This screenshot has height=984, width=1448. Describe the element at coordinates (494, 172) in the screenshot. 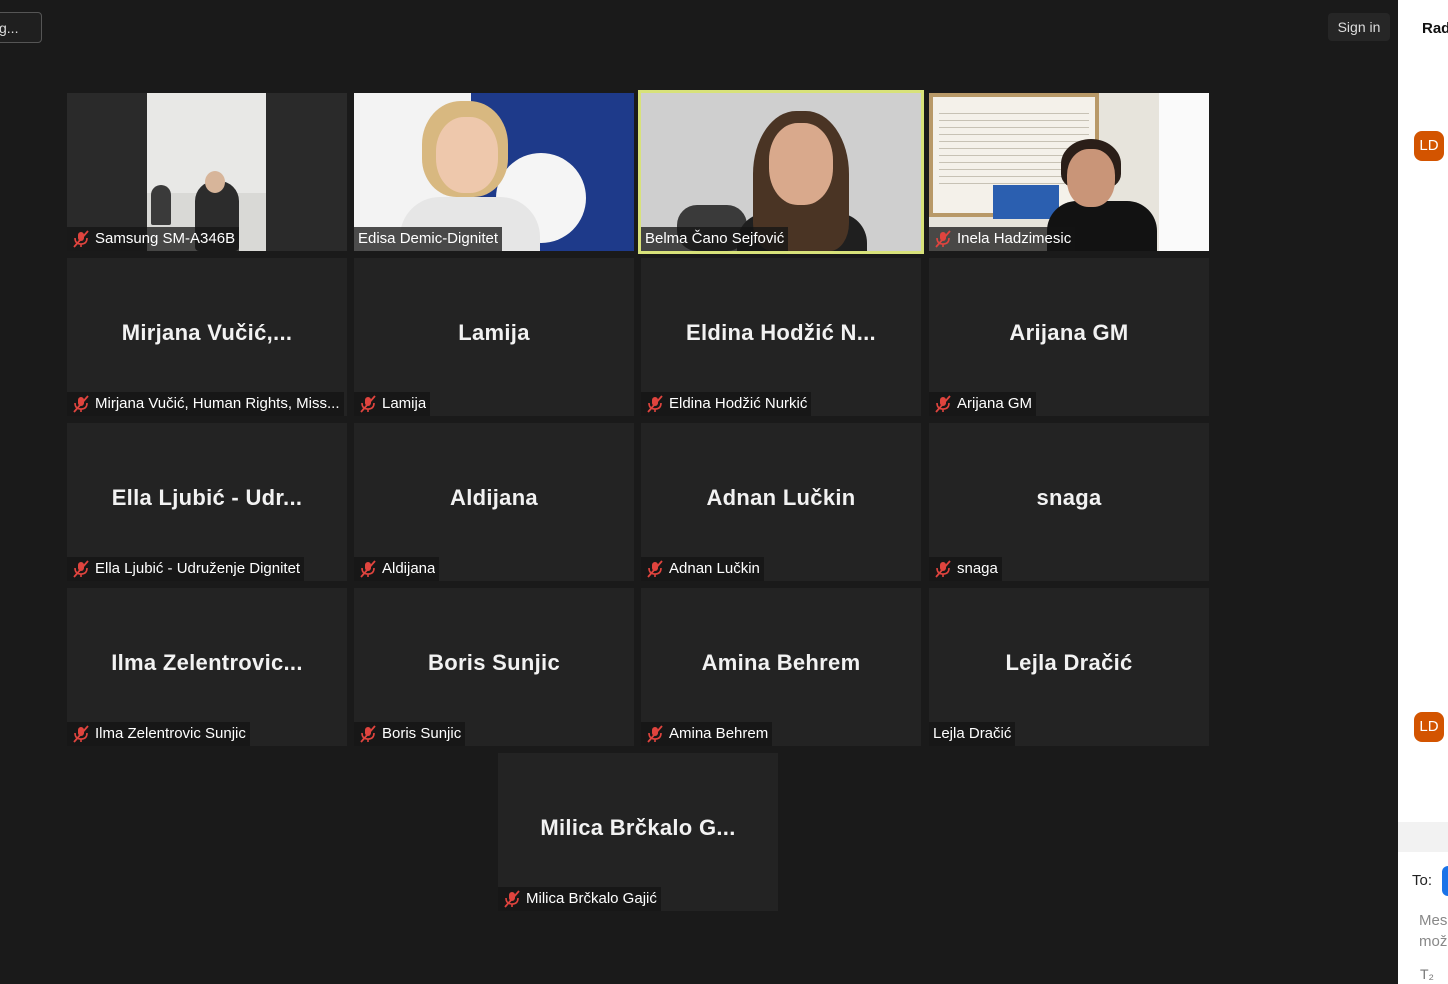

I see `participant-tile-video: Edisa Demic-Dignitet` at that location.